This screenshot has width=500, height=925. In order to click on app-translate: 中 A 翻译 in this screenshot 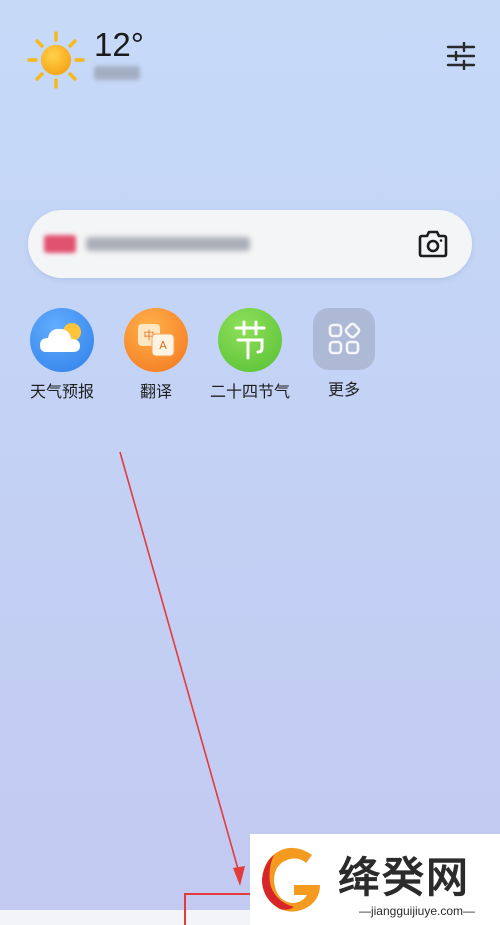, I will do `click(156, 355)`.